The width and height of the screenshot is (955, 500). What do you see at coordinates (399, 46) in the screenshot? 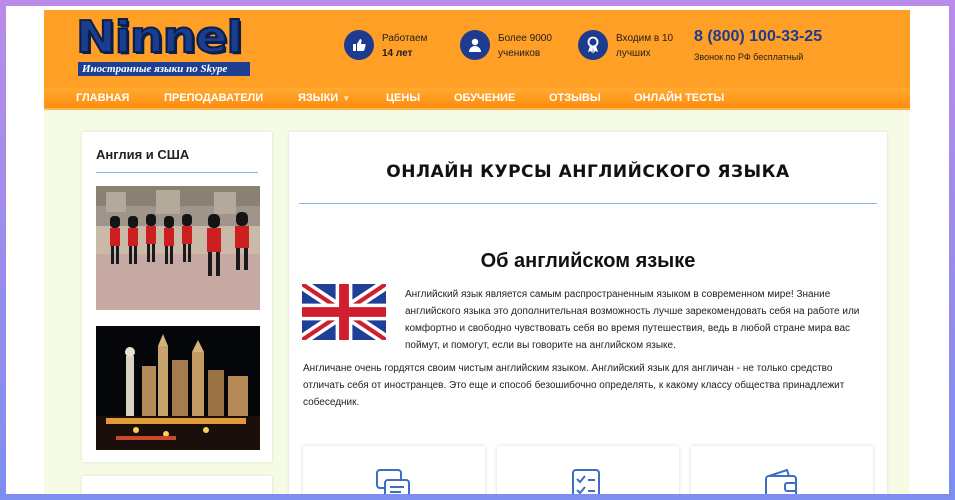
I see `stat-years: Работаем 14 лет` at bounding box center [399, 46].